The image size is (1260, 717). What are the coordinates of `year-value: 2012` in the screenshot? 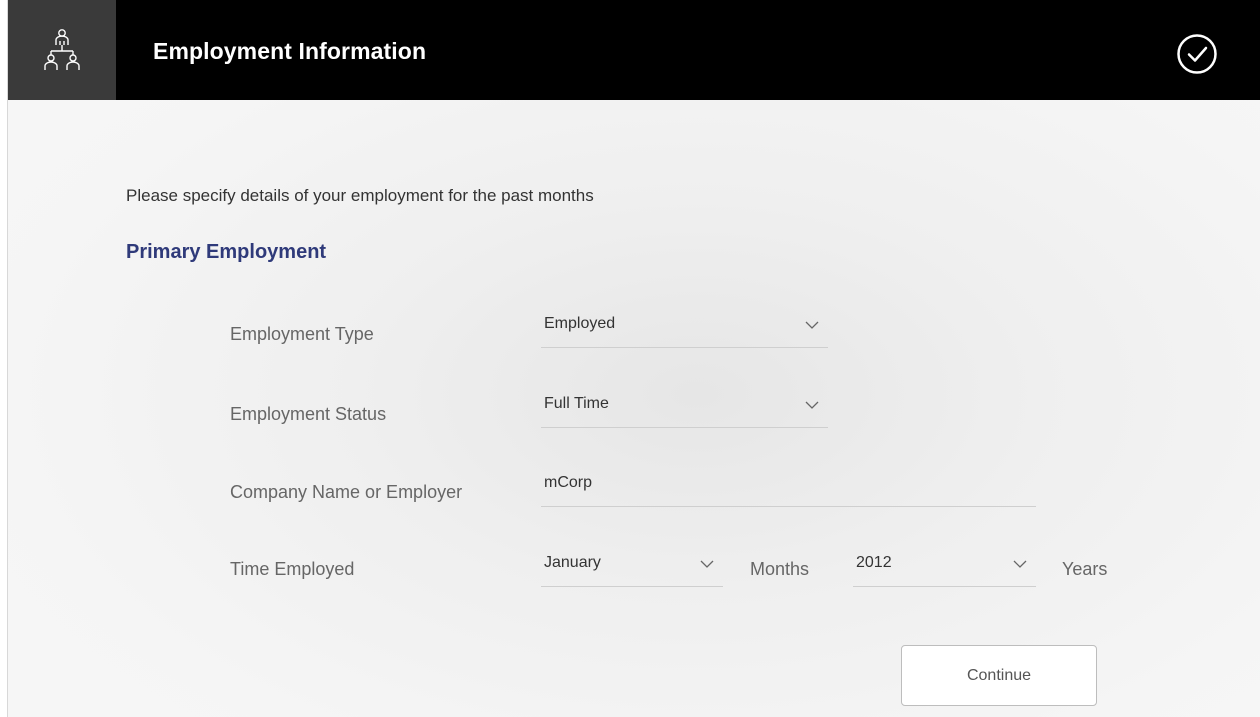 It's located at (874, 562).